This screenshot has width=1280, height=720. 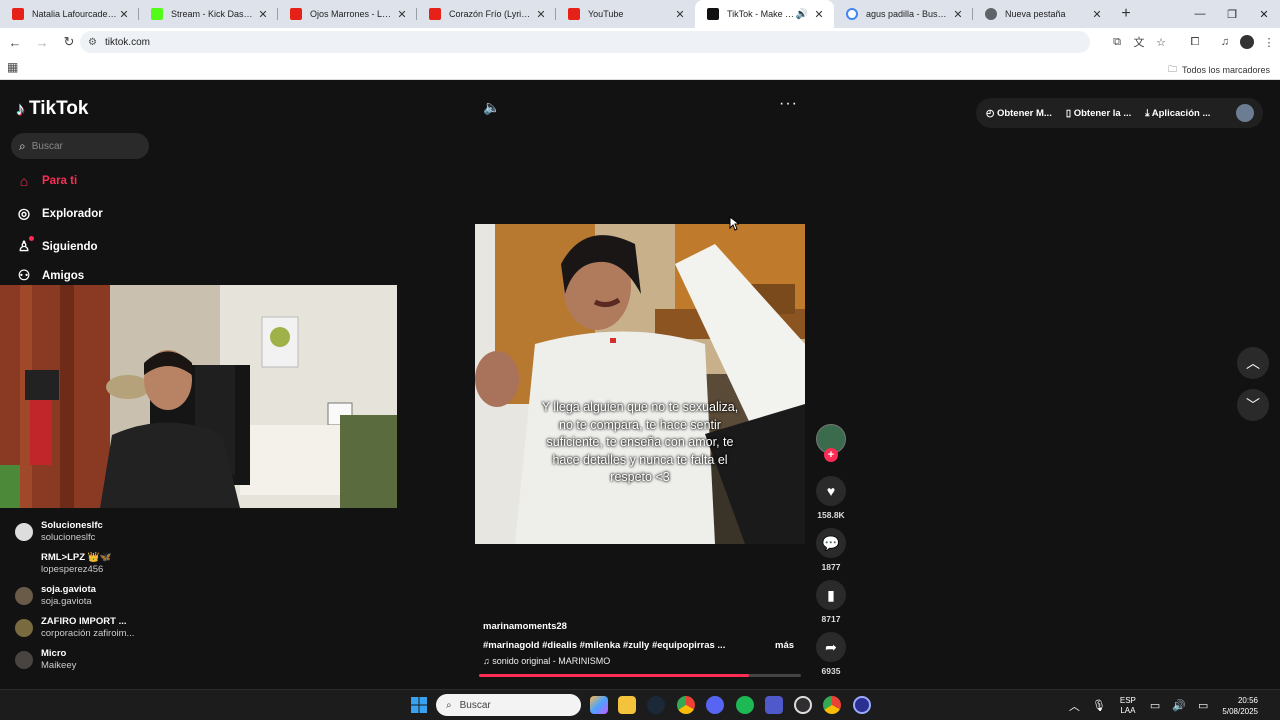 What do you see at coordinates (1195, 42) in the screenshot?
I see `extensions-icon: ⧠` at bounding box center [1195, 42].